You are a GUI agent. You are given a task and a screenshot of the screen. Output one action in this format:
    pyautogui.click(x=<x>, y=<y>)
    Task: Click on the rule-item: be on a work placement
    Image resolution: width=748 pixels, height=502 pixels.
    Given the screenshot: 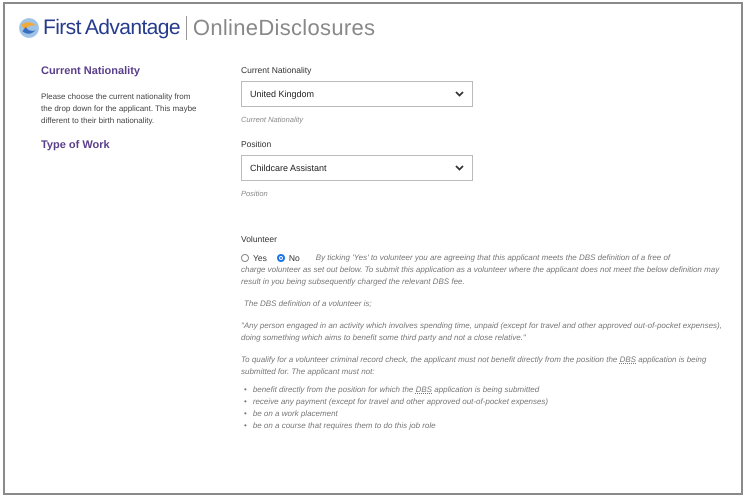 What is the action you would take?
    pyautogui.click(x=295, y=414)
    